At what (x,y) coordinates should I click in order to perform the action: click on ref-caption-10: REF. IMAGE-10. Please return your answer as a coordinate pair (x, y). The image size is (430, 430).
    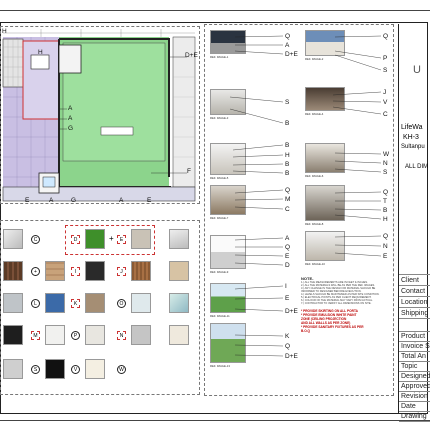
    Looking at the image, I should click on (315, 264).